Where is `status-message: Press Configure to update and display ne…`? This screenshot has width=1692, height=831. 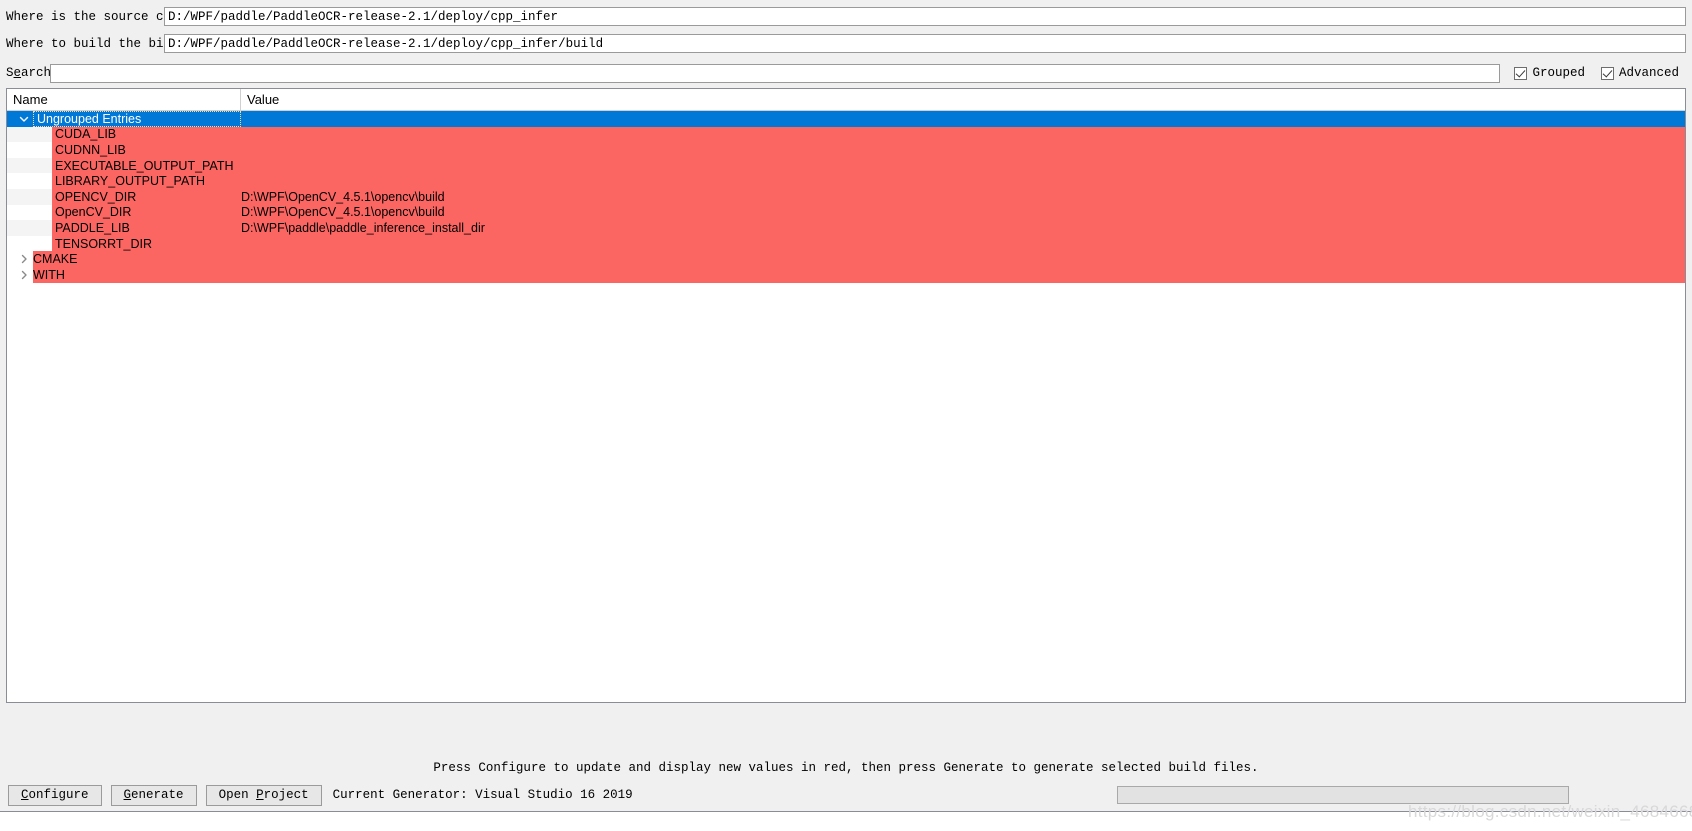 status-message: Press Configure to update and display ne… is located at coordinates (846, 768).